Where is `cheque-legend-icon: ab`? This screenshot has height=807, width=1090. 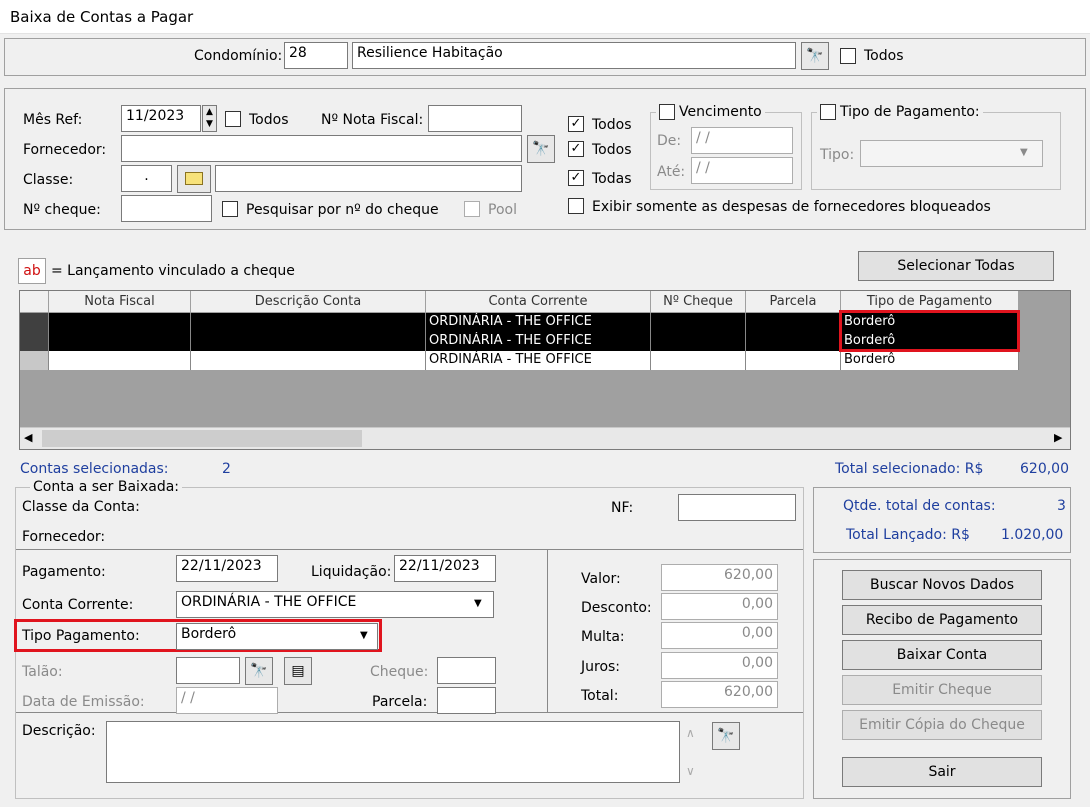 cheque-legend-icon: ab is located at coordinates (32, 271).